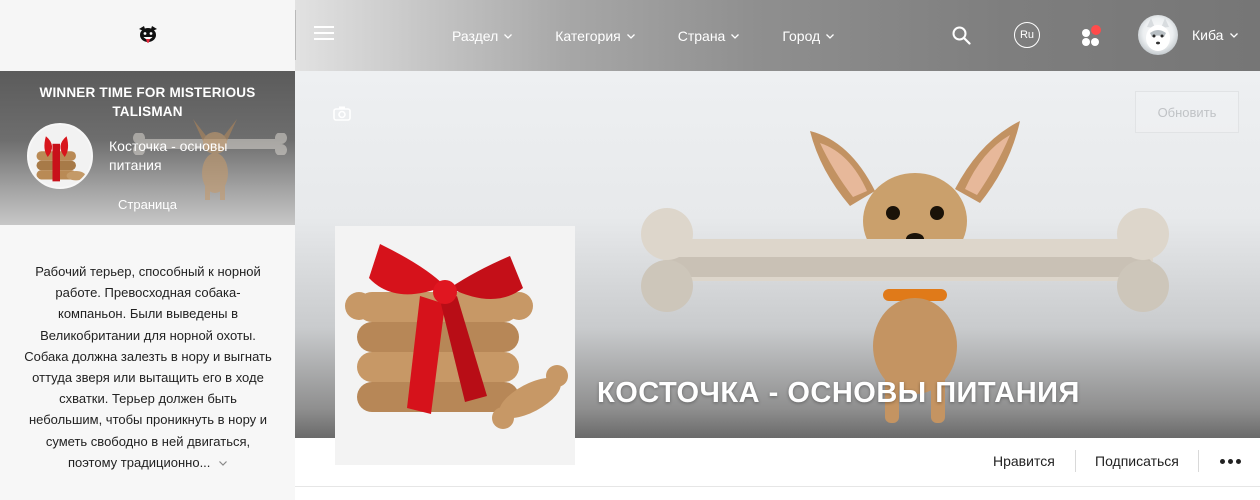  I want to click on page-type-label: Страница, so click(147, 204).